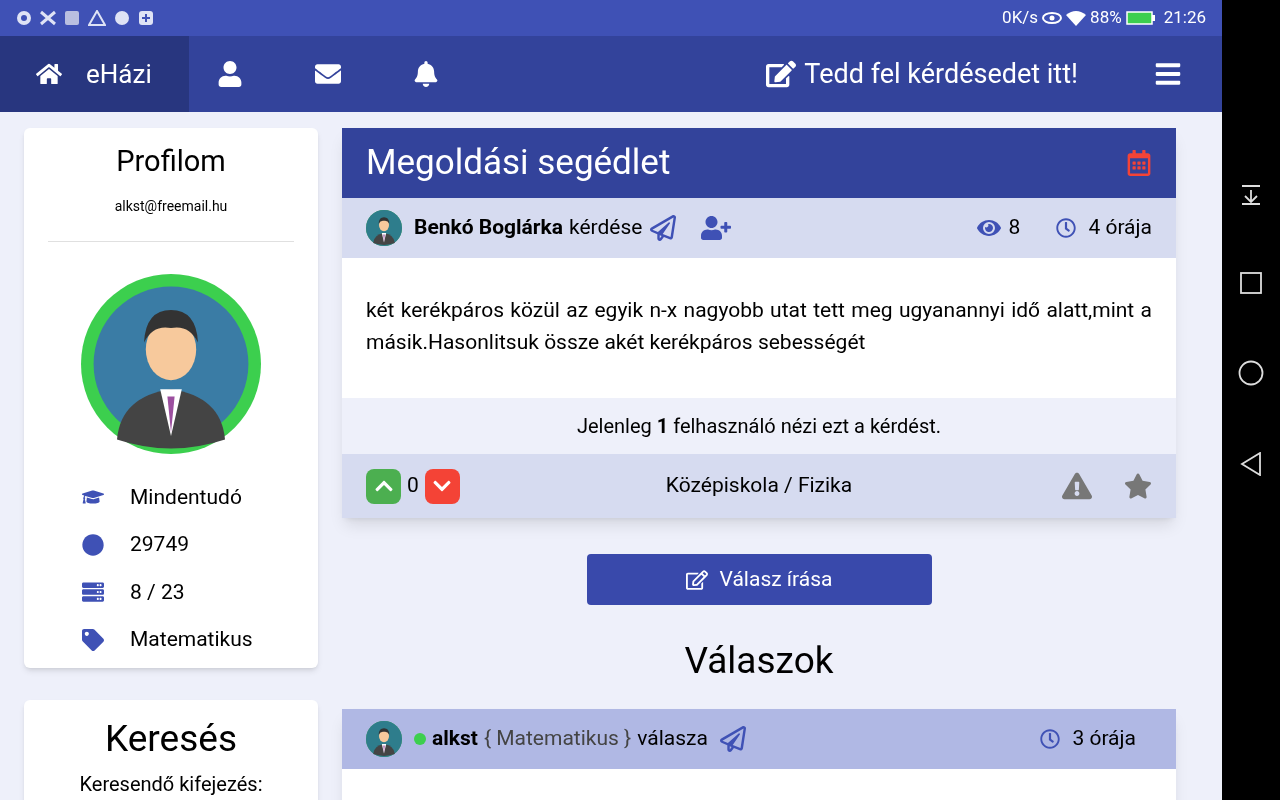 The width and height of the screenshot is (1280, 800). Describe the element at coordinates (93, 592) in the screenshot. I see `server-icon` at that location.